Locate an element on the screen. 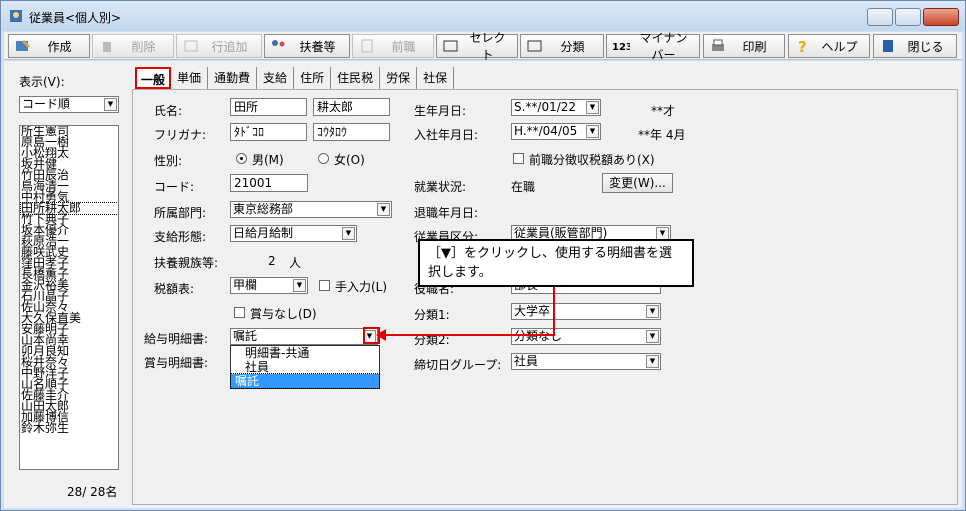  dependents-label: 扶養親族等: is located at coordinates (186, 263).